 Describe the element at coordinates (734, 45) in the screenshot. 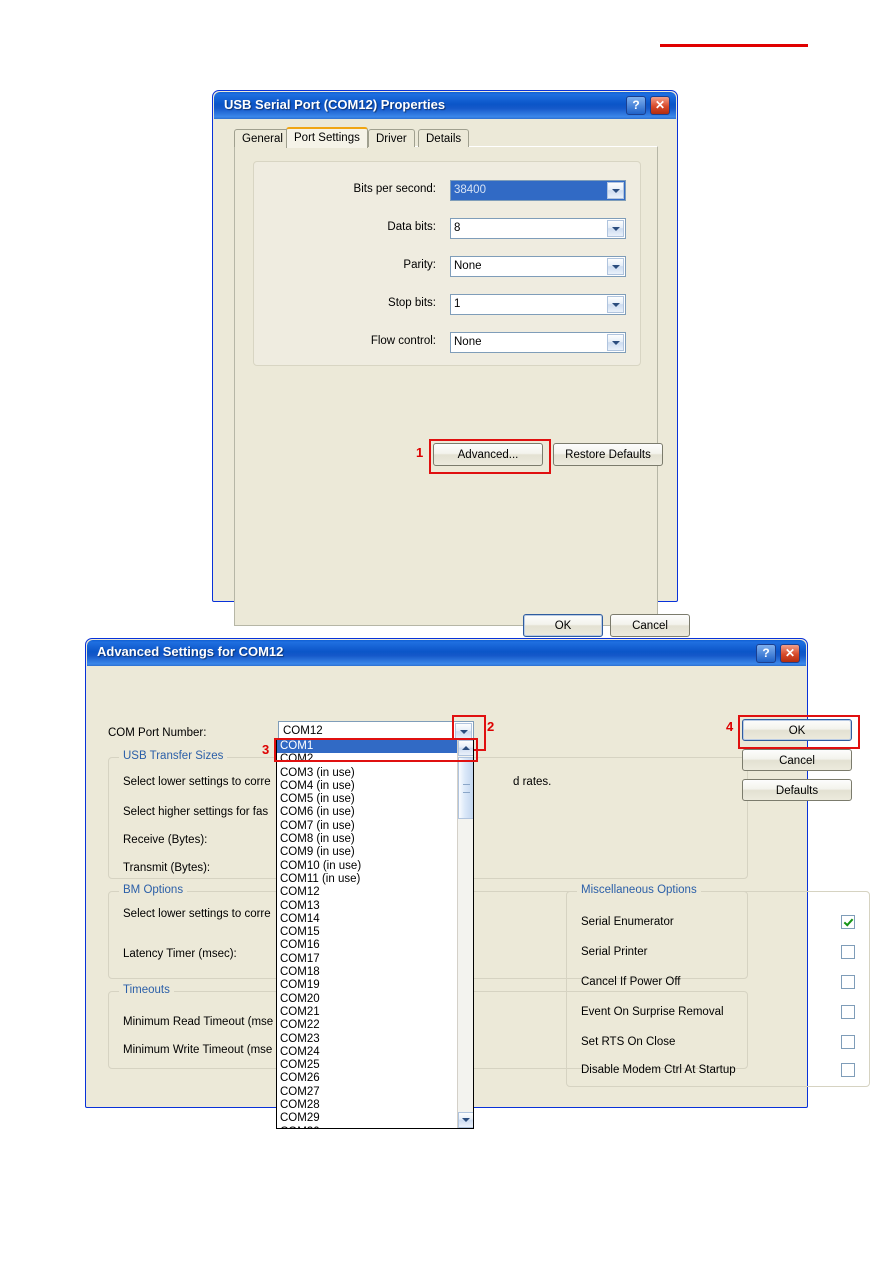

I see `header-rule` at that location.